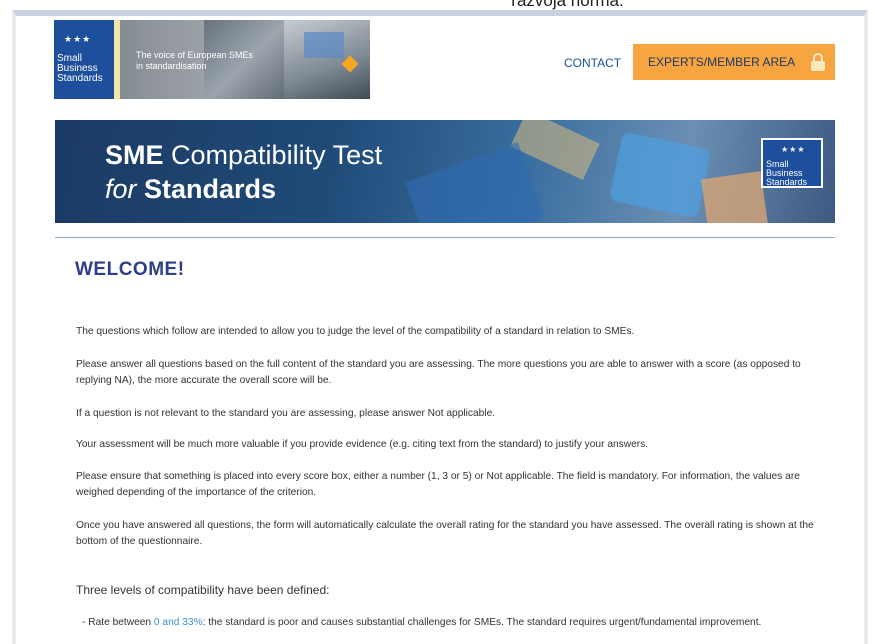 This screenshot has height=644, width=875. What do you see at coordinates (134, 155) in the screenshot?
I see `banner-title-bold: SME` at bounding box center [134, 155].